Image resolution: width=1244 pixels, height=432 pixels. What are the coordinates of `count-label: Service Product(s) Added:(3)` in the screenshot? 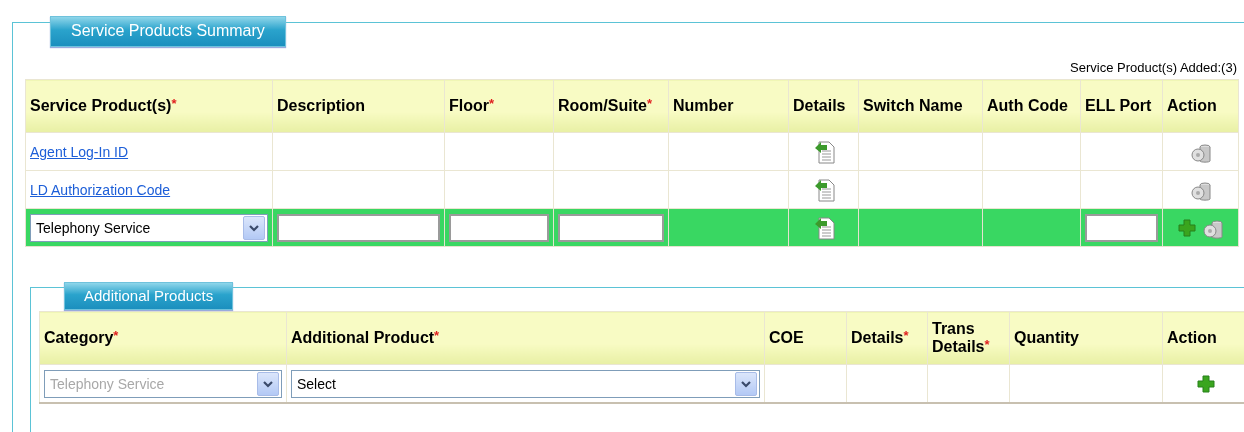 It's located at (1153, 68).